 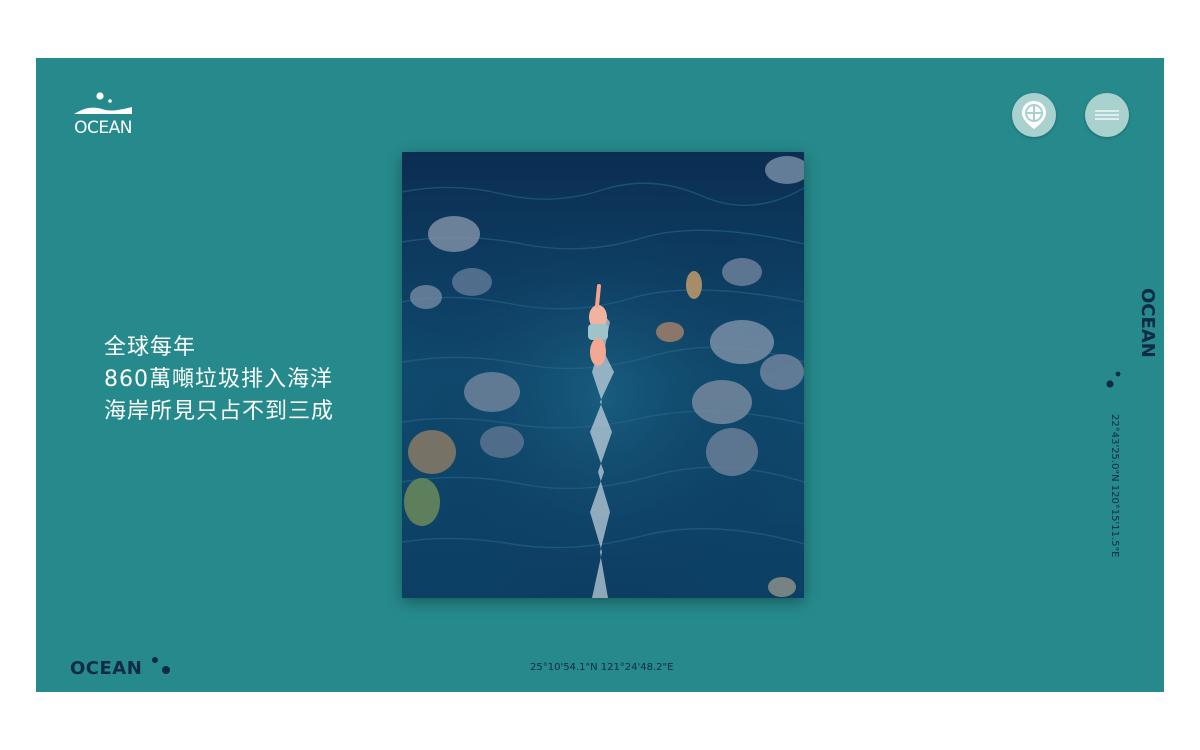 I want to click on location-button, so click(x=1034, y=115).